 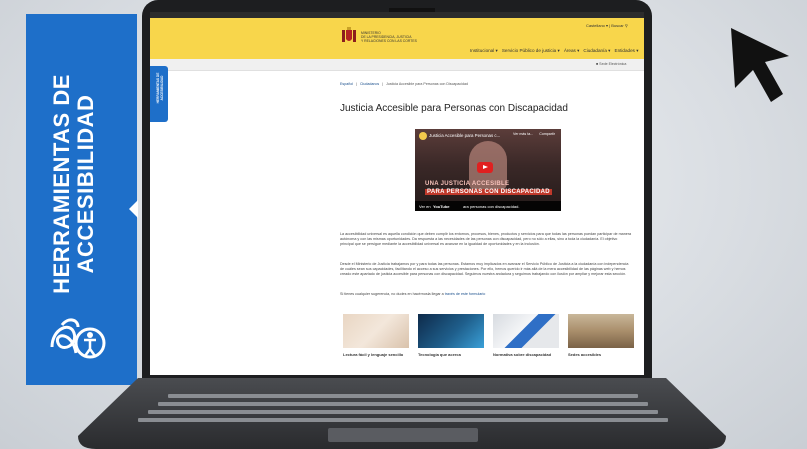 What do you see at coordinates (534, 134) in the screenshot?
I see `video-top-actions: Ver más ta... Compartir` at bounding box center [534, 134].